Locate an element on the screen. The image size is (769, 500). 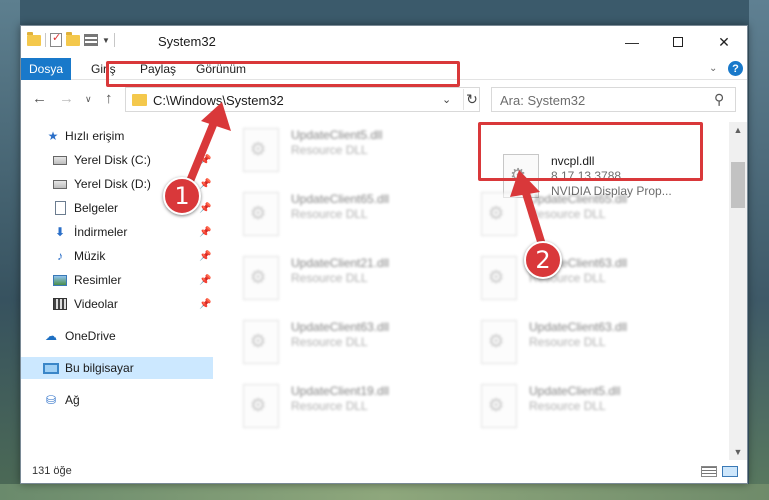
back-button: ← is located at coordinates (39, 98).